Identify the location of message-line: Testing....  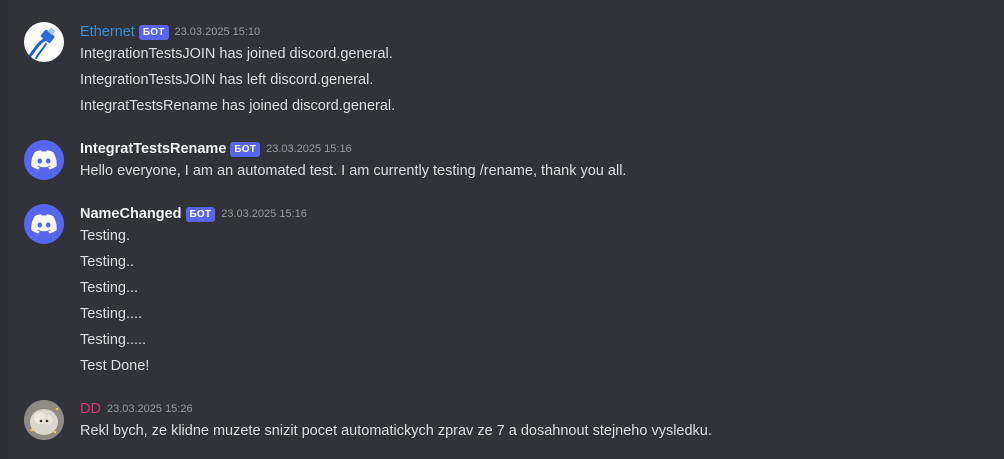
(109, 288).